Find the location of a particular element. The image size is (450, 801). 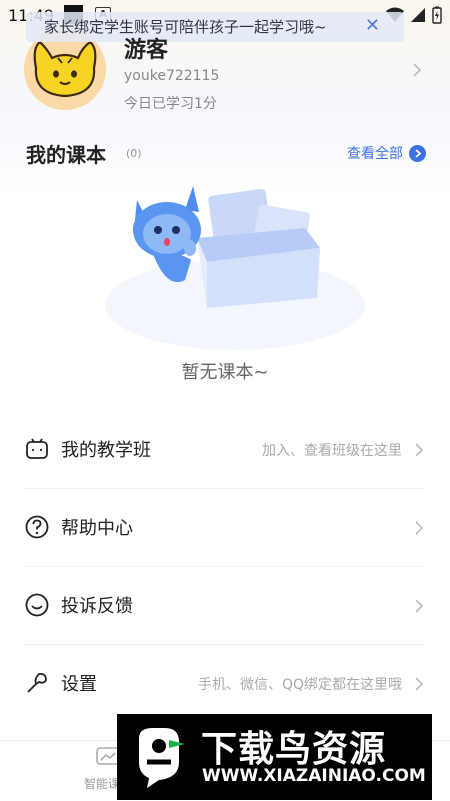

menu-label: 设置 is located at coordinates (79, 684).